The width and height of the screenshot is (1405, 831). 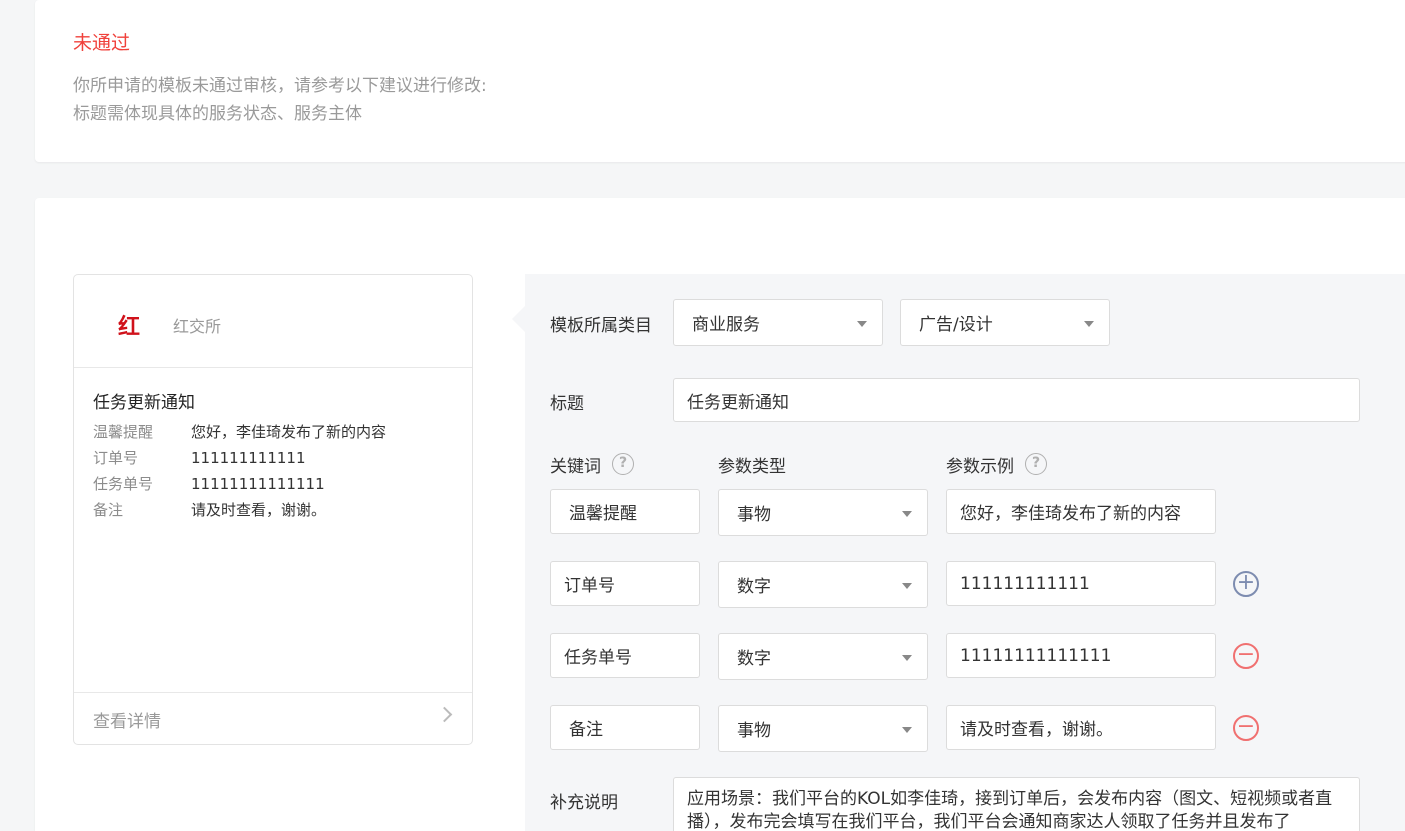 I want to click on param-example-value: 11111111111111, so click(x=1036, y=655).